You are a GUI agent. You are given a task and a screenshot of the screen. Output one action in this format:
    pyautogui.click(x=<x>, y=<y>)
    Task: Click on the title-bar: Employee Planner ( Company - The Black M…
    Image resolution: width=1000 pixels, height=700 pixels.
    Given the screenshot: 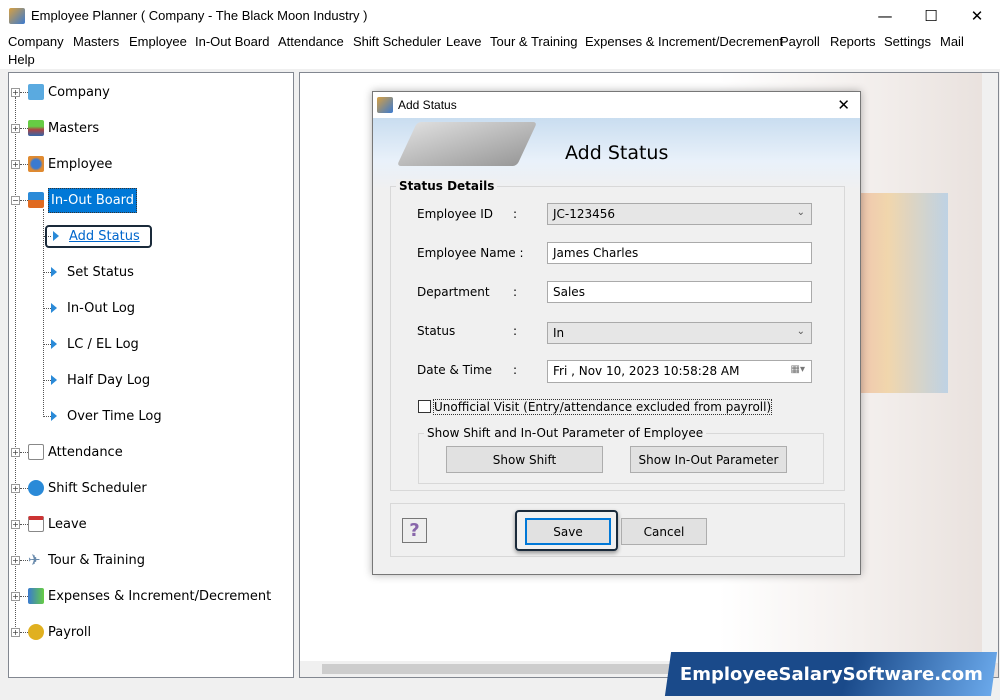 What is the action you would take?
    pyautogui.click(x=500, y=15)
    